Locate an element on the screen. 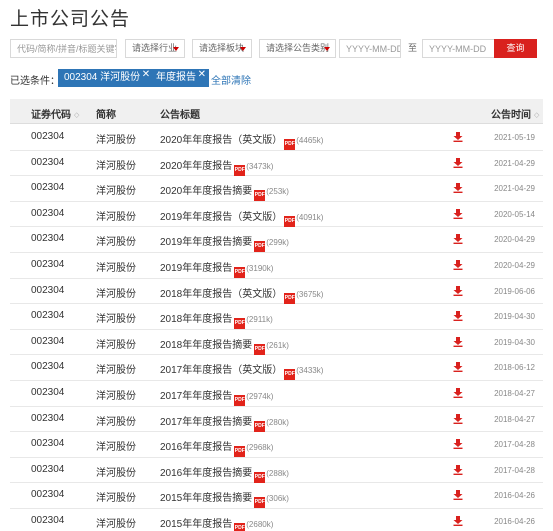  row-title: 2016年年度报告 is located at coordinates (196, 447).